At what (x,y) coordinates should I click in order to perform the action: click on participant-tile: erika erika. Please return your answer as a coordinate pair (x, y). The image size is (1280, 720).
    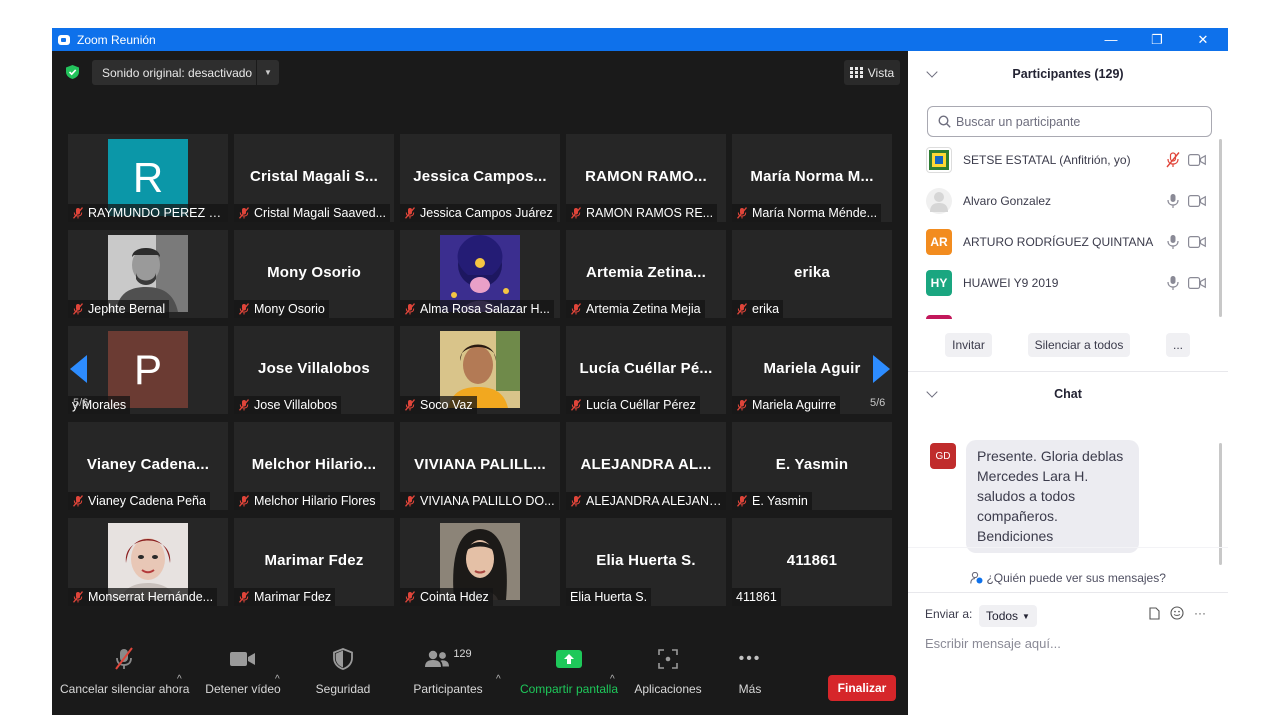
    Looking at the image, I should click on (812, 274).